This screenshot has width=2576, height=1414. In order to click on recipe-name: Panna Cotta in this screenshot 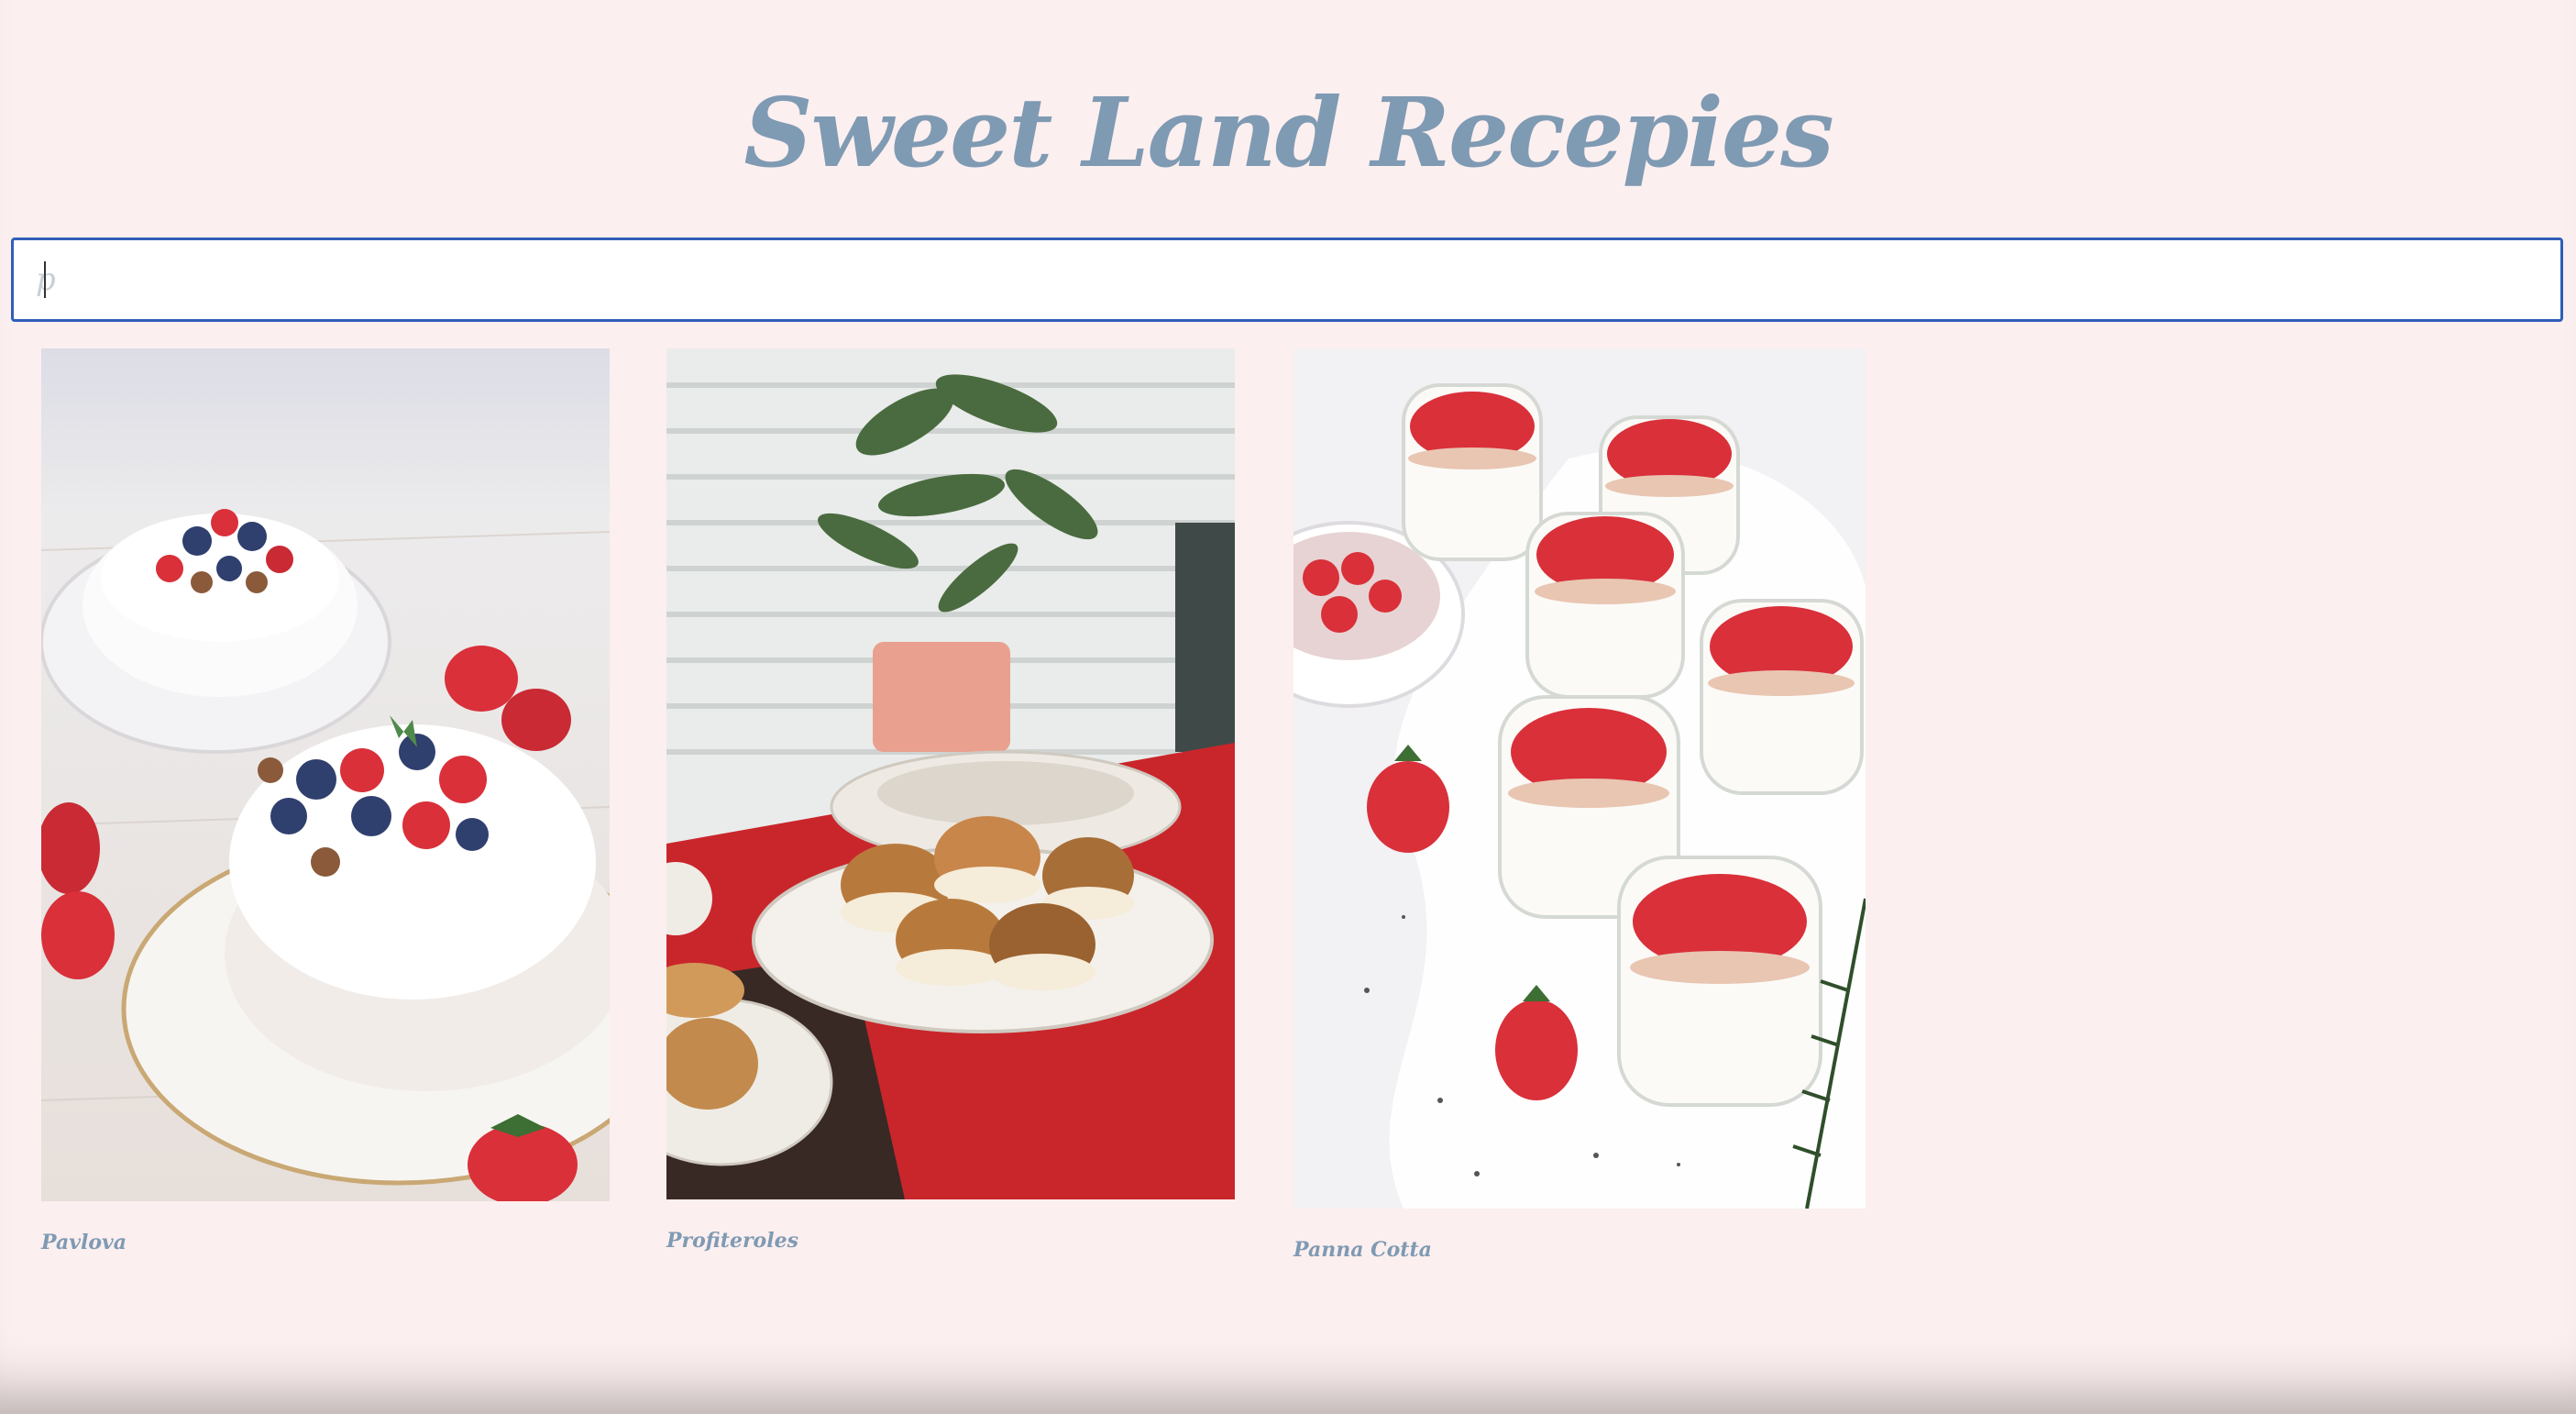, I will do `click(1363, 1250)`.